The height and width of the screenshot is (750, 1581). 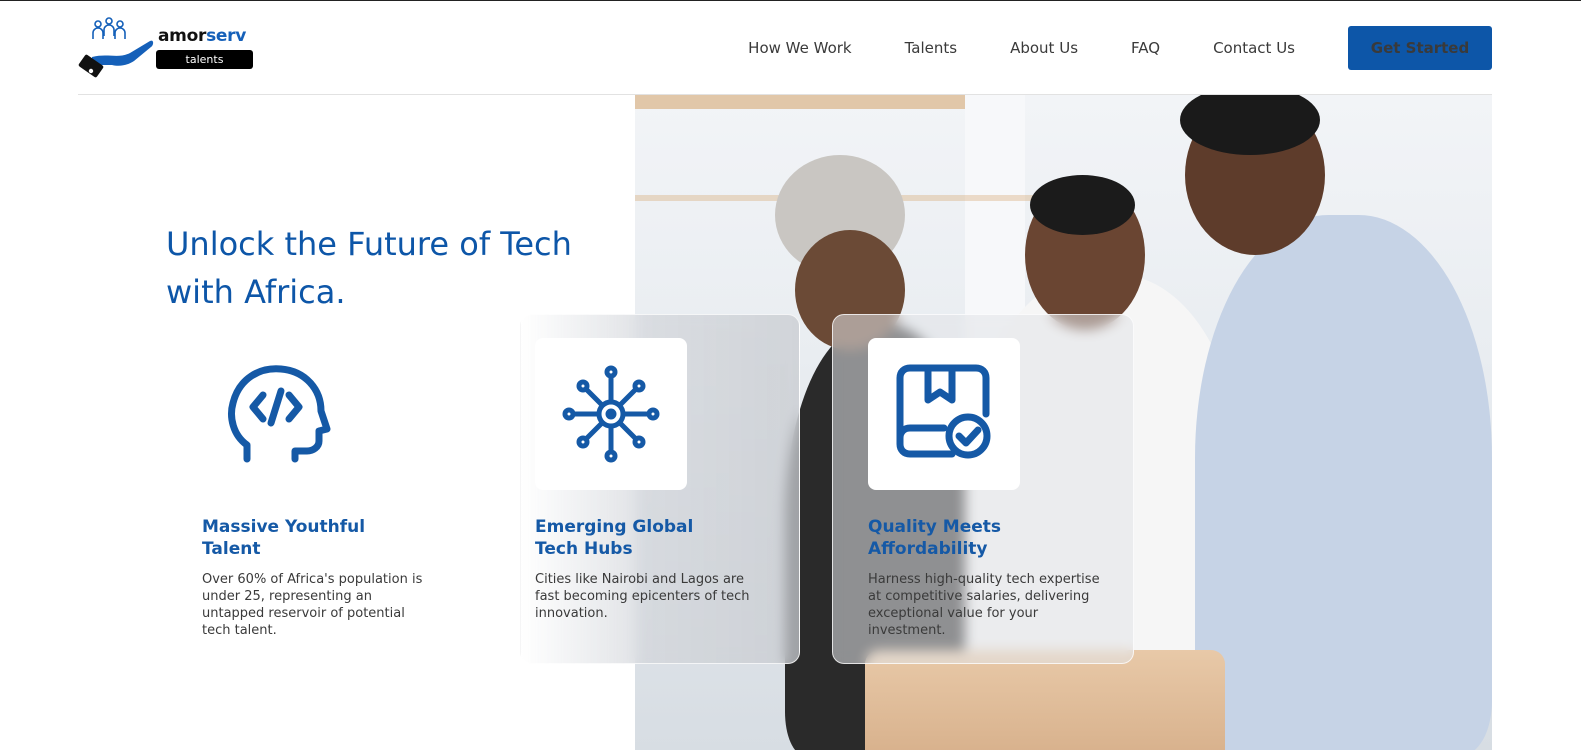 I want to click on feature-title: Emerging Global Tech Hubs, so click(x=614, y=538).